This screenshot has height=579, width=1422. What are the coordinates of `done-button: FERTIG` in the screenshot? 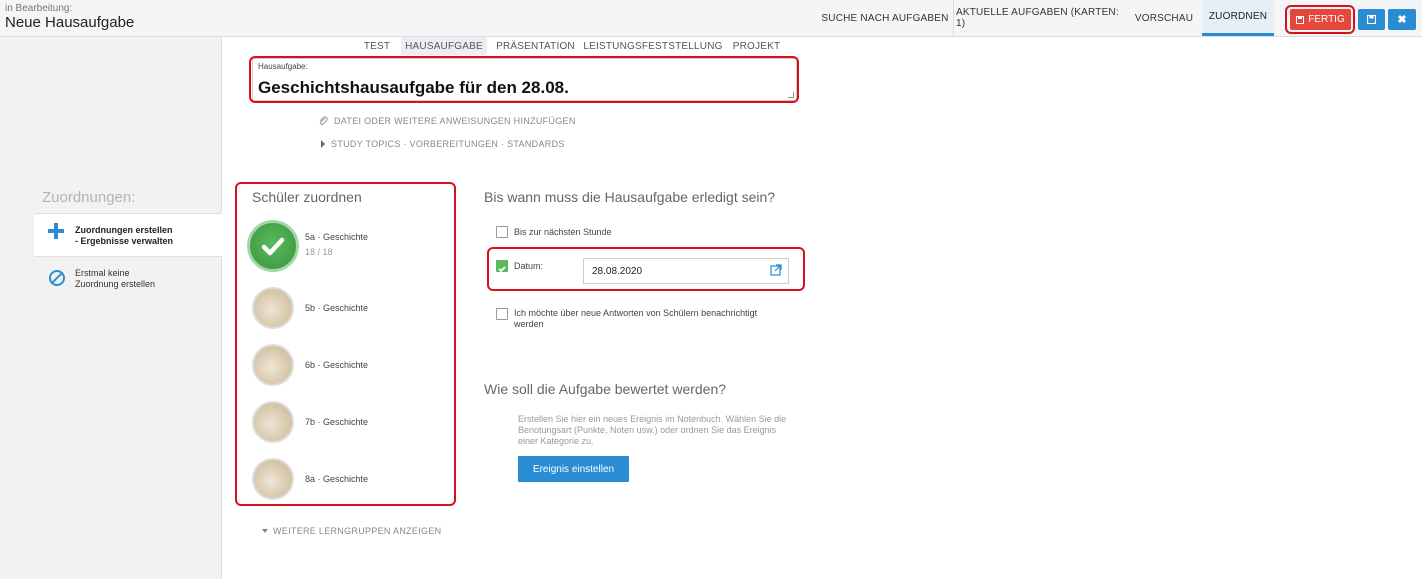 It's located at (1320, 19).